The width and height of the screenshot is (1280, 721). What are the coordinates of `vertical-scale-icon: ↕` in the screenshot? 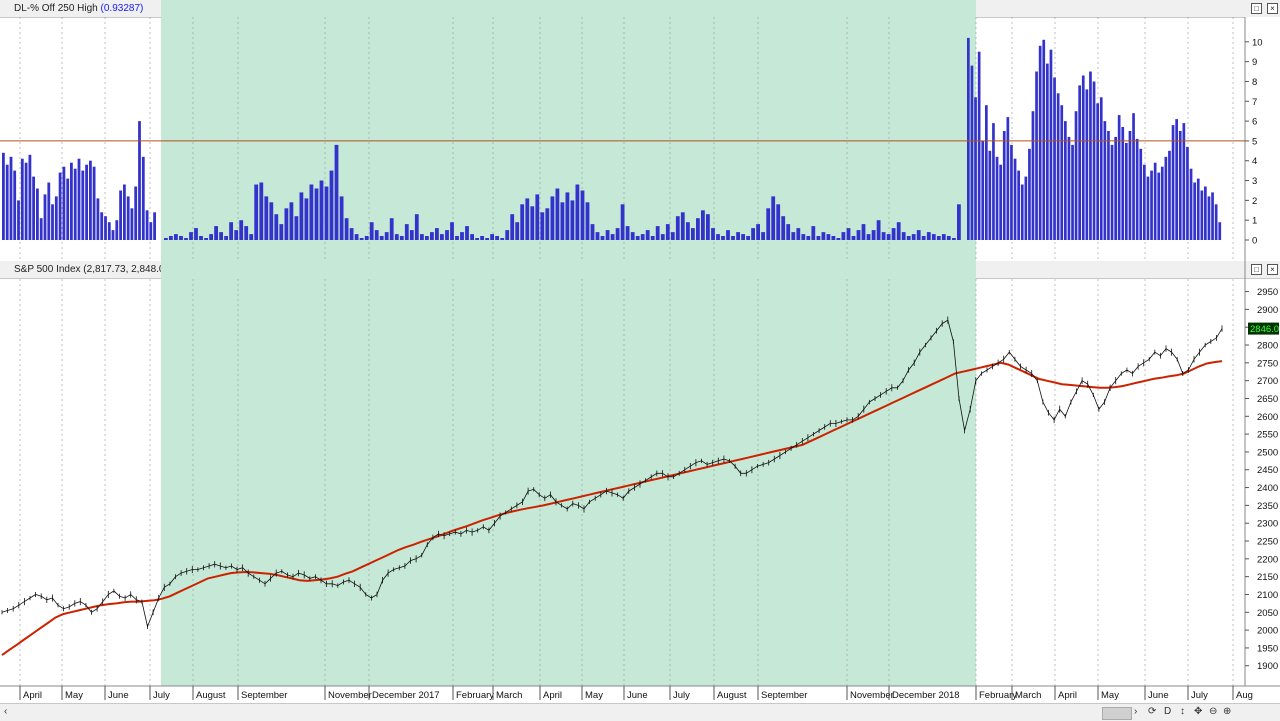 It's located at (1182, 711).